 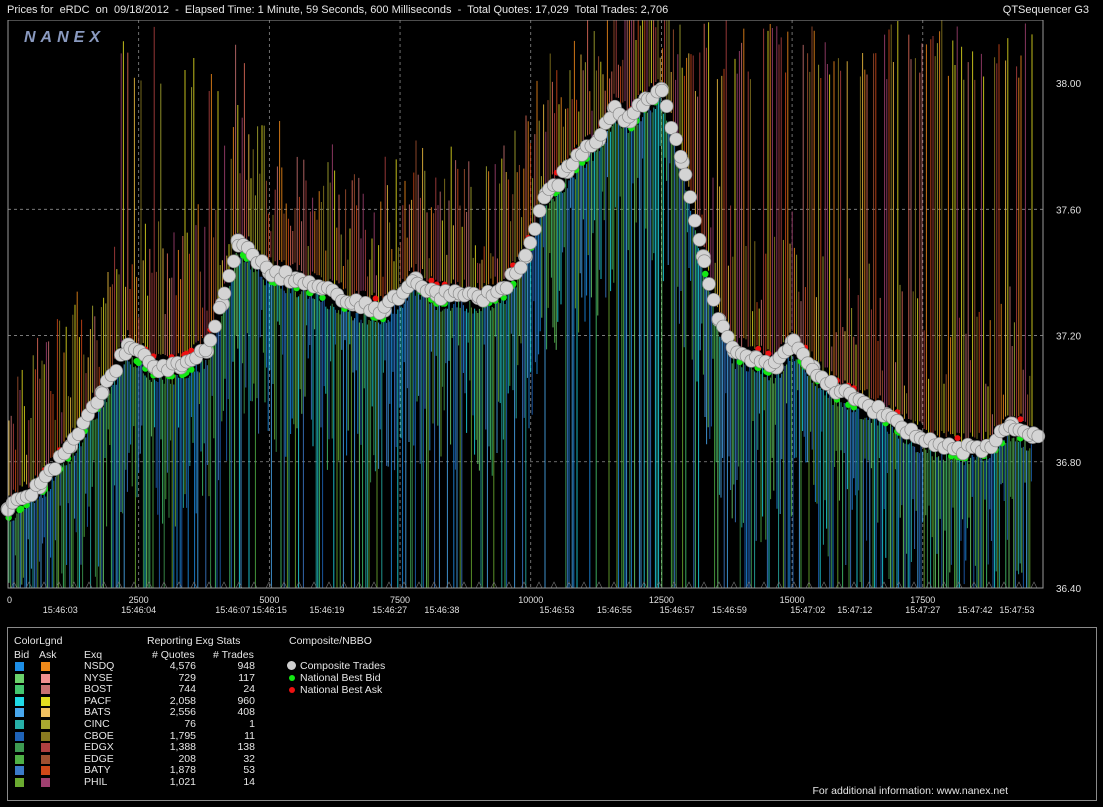 I want to click on exchange-name: NYSE, so click(x=98, y=677).